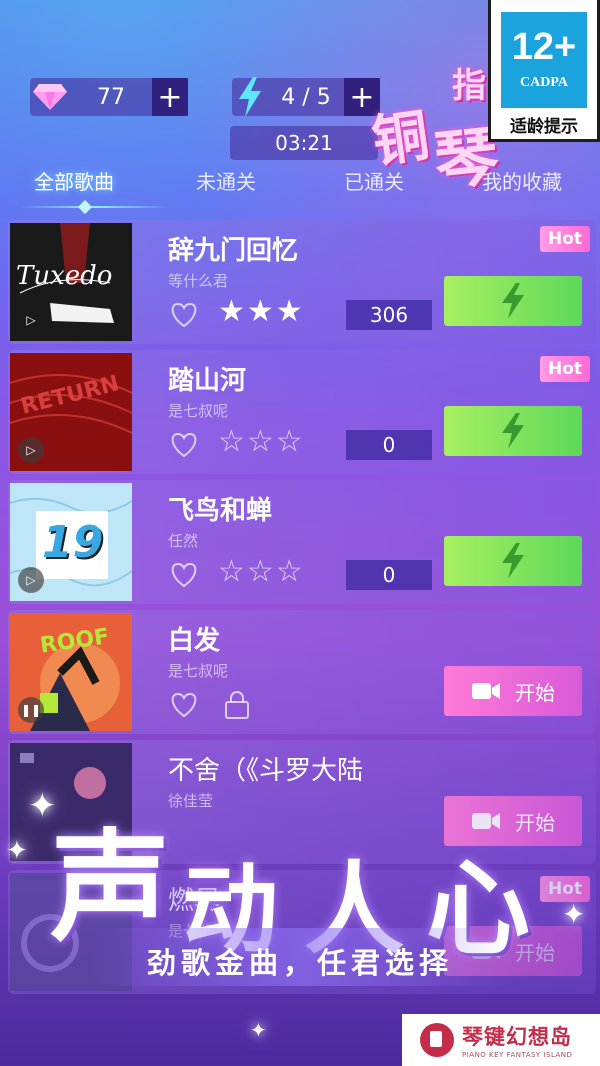 This screenshot has width=600, height=1066. I want to click on album-cover: ROOF ❚❚, so click(71, 672).